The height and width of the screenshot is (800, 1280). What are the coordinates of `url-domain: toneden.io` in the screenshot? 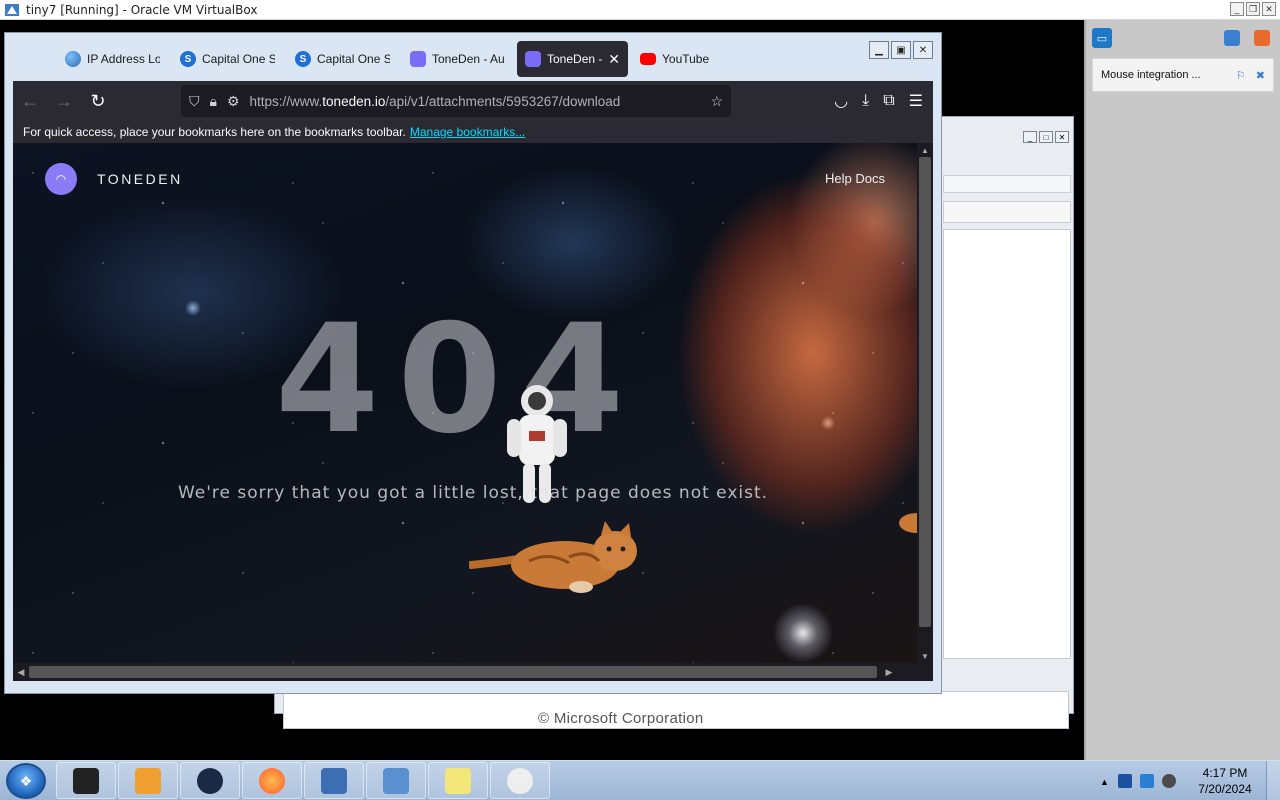 It's located at (354, 101).